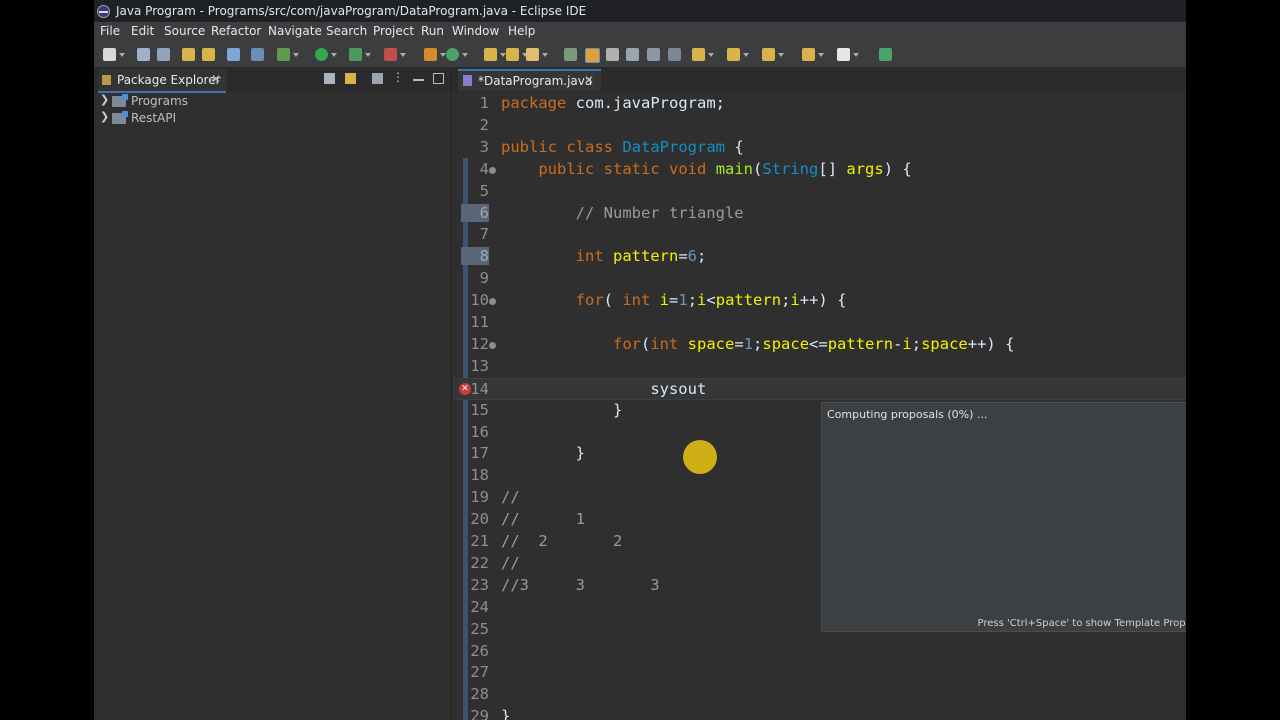  I want to click on previous-annotation-icon, so click(738, 54).